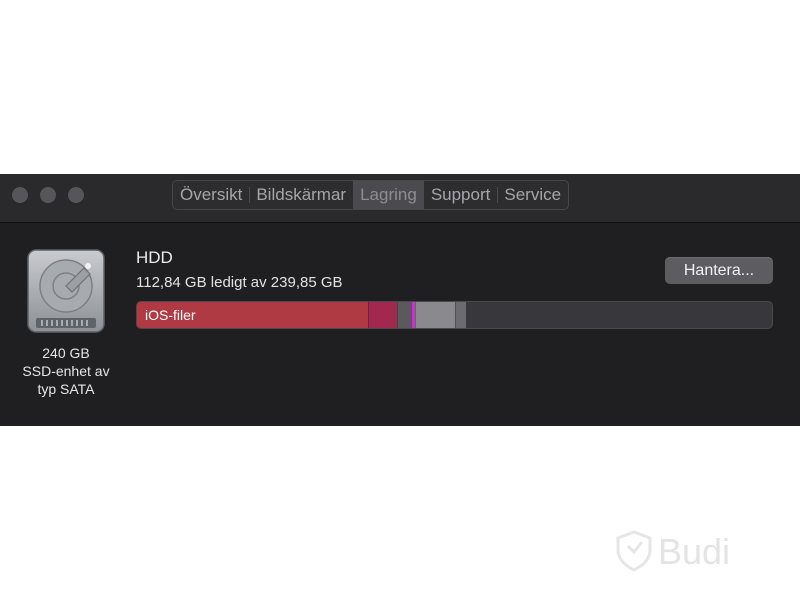  What do you see at coordinates (66, 353) in the screenshot?
I see `disk-capacity: 240 GB` at bounding box center [66, 353].